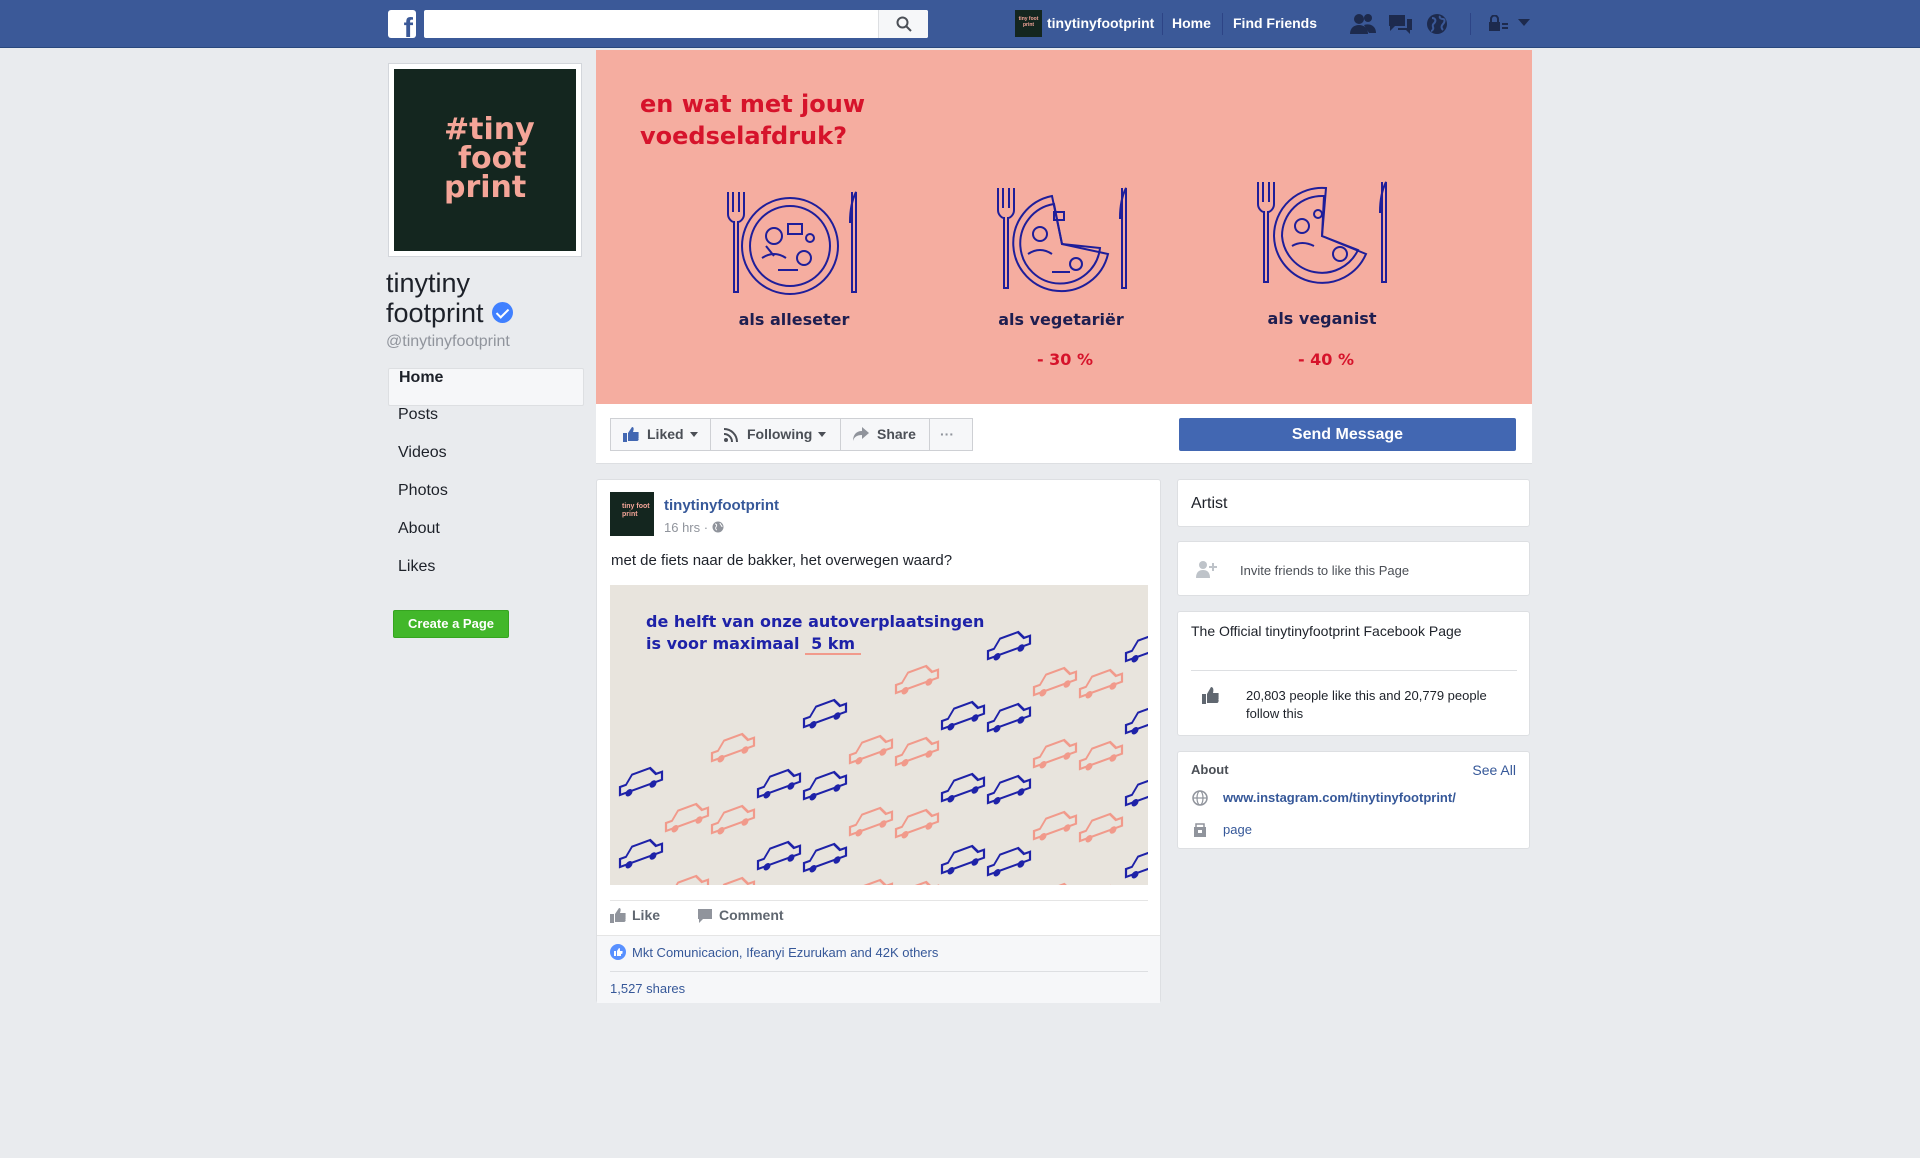 The image size is (1920, 1158). Describe the element at coordinates (1339, 797) in the screenshot. I see `instagram-link: www.instagram.com/tinytinyfootprint/` at that location.